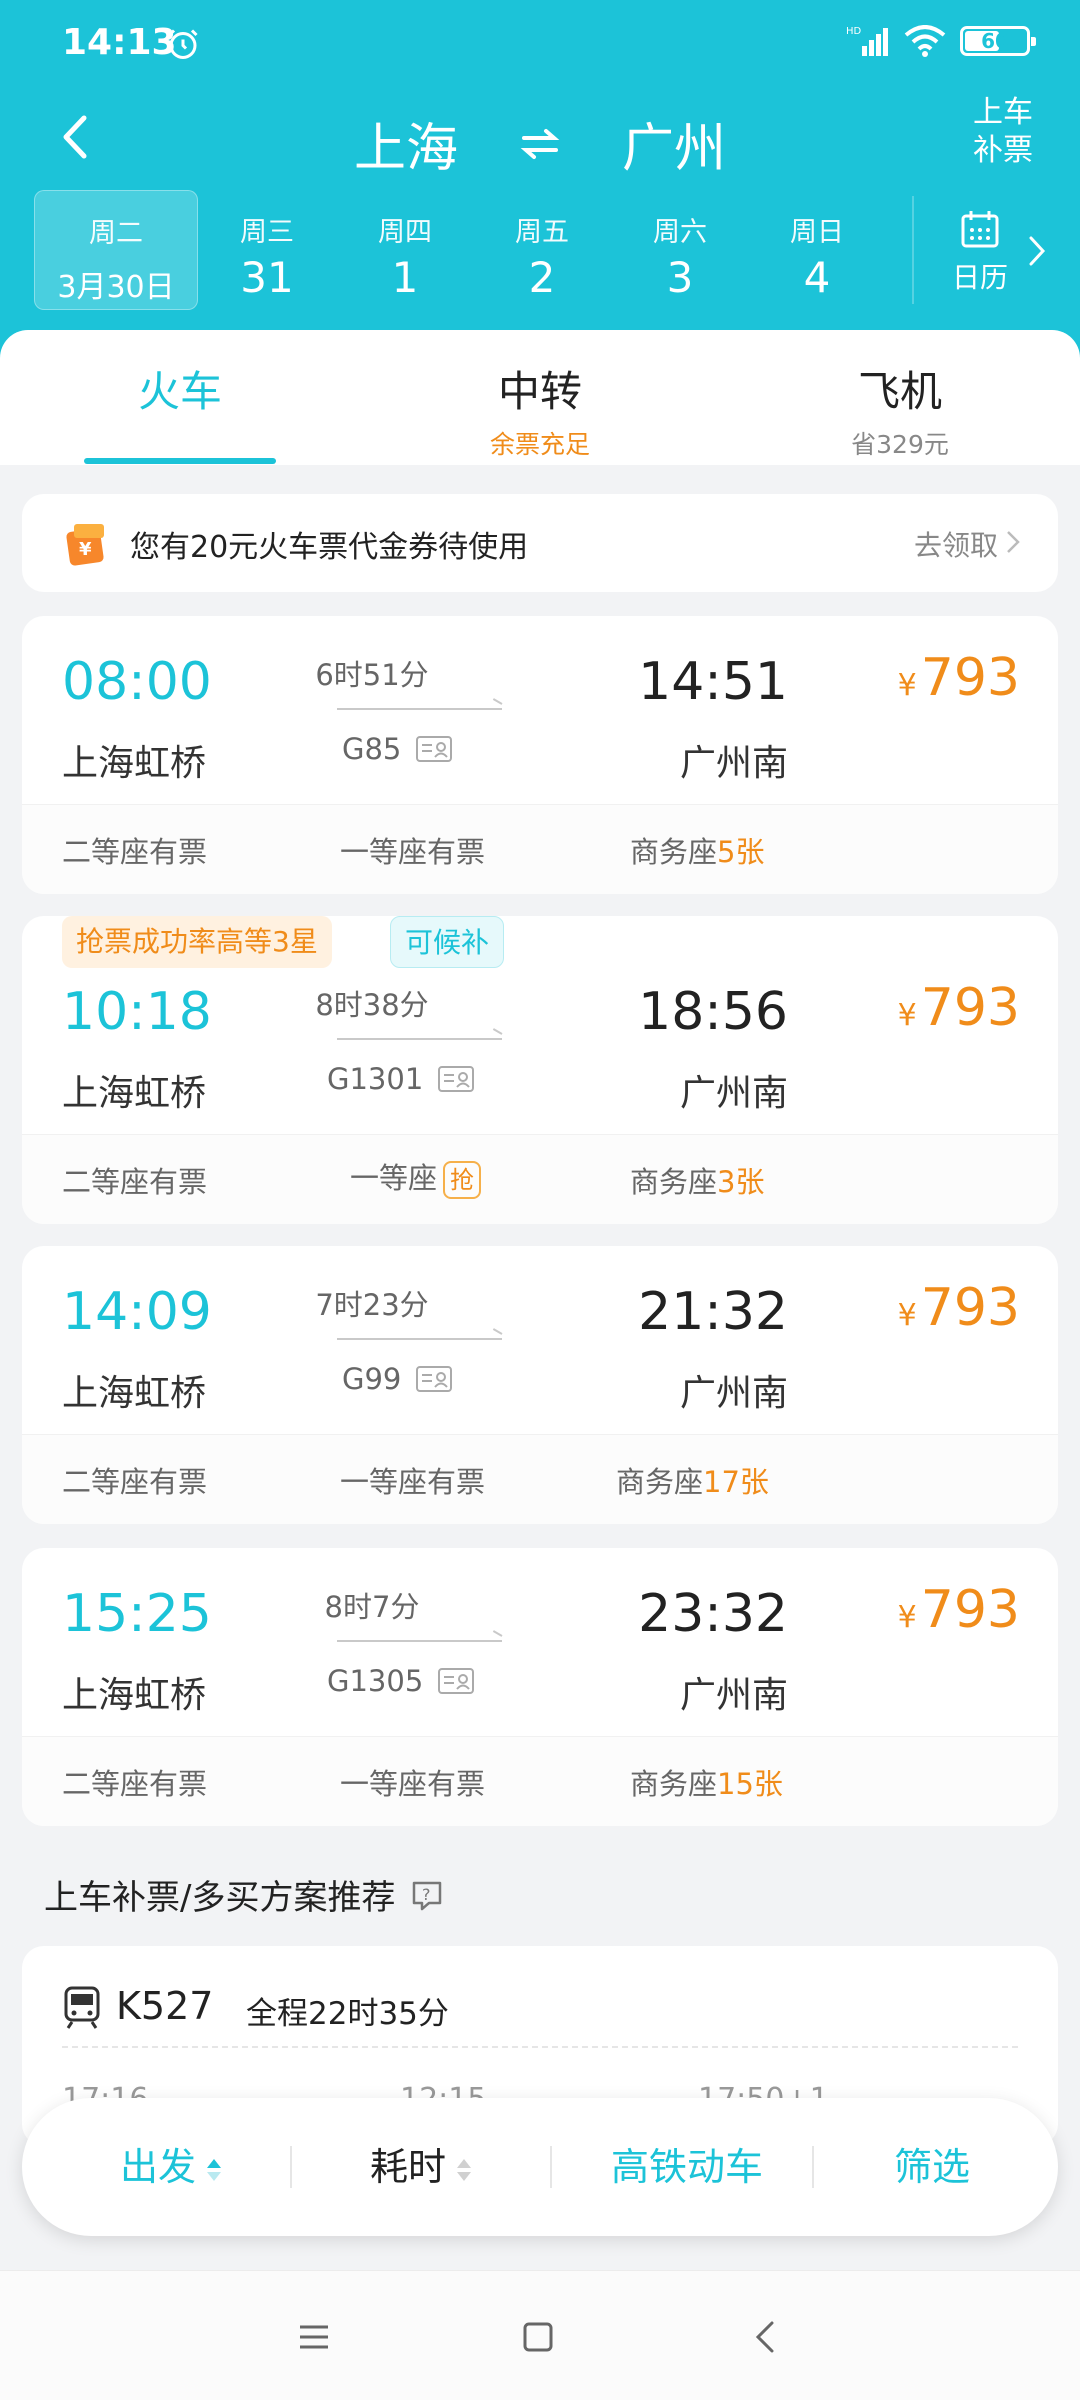  What do you see at coordinates (970, 1308) in the screenshot?
I see `price-value: 793` at bounding box center [970, 1308].